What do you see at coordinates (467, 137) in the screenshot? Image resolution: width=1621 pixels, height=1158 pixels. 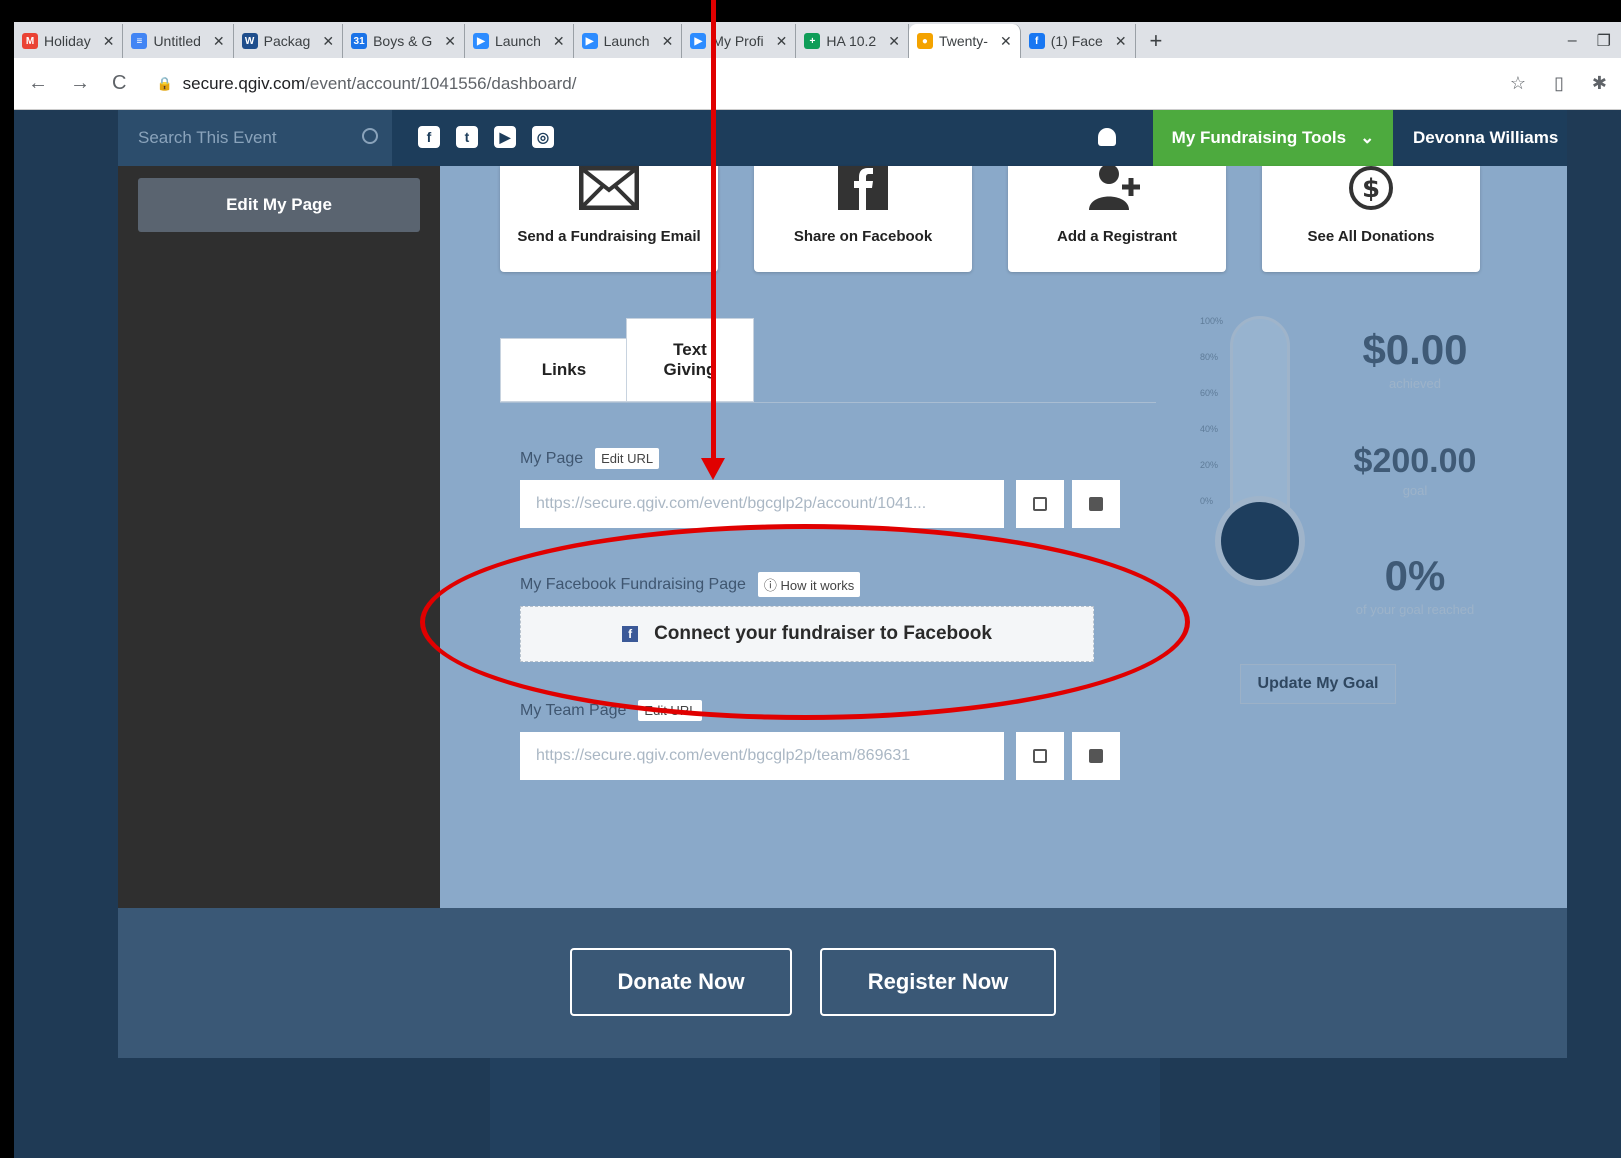 I see `twitter-icon: t` at bounding box center [467, 137].